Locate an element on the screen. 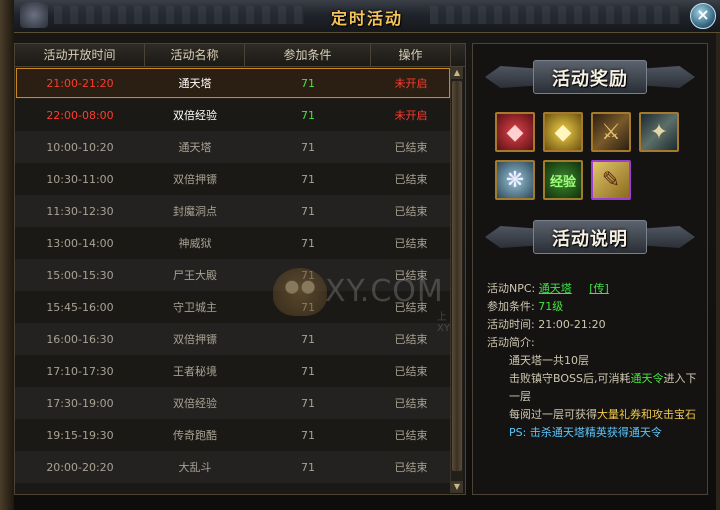 The height and width of the screenshot is (510, 720). sword-icon: ⚔ is located at coordinates (611, 132).